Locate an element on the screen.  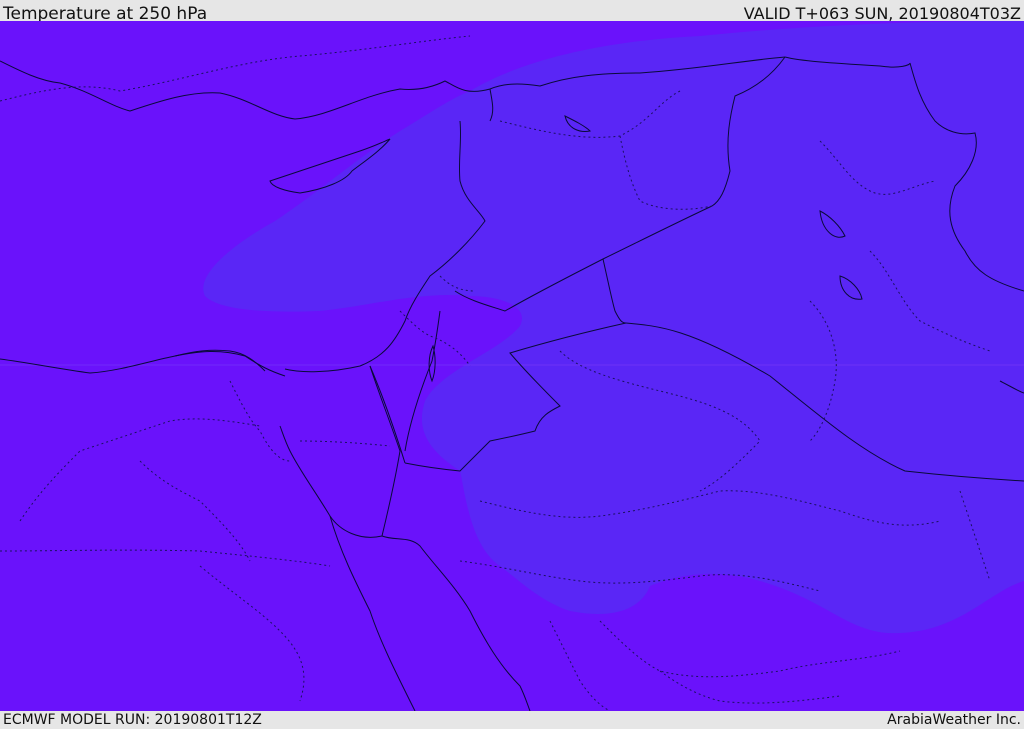
credit-label: ArabiaWeather Inc. is located at coordinates (954, 720).